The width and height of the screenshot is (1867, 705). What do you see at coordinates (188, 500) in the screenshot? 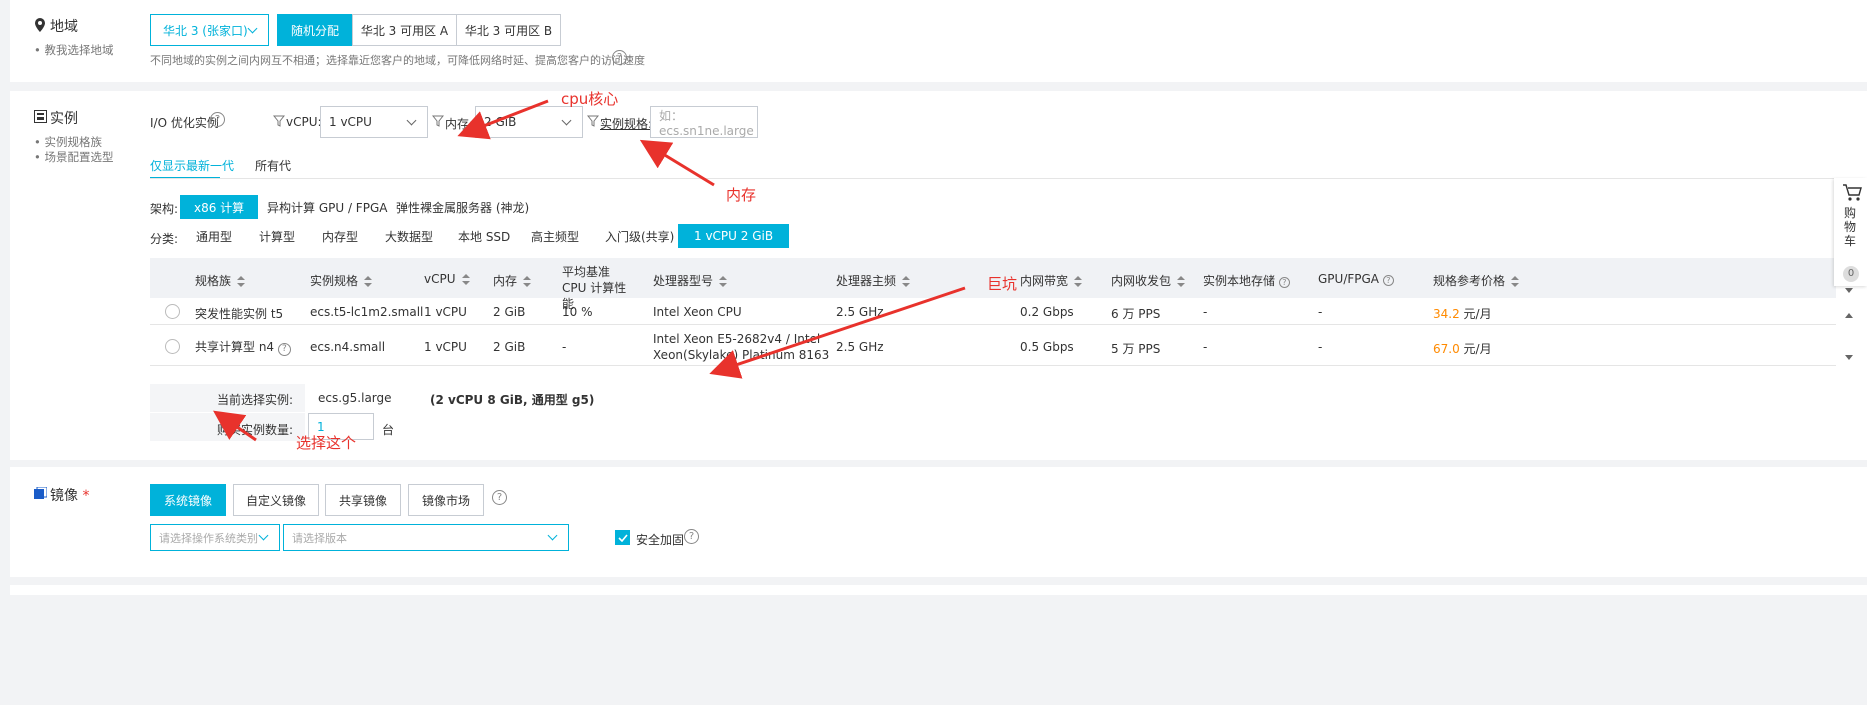
I see `tab-system-image: 系统镜像` at bounding box center [188, 500].